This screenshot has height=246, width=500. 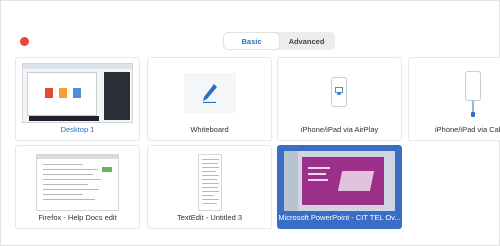 I want to click on source-label: iPhone/iPad via AirPlay, so click(x=339, y=129).